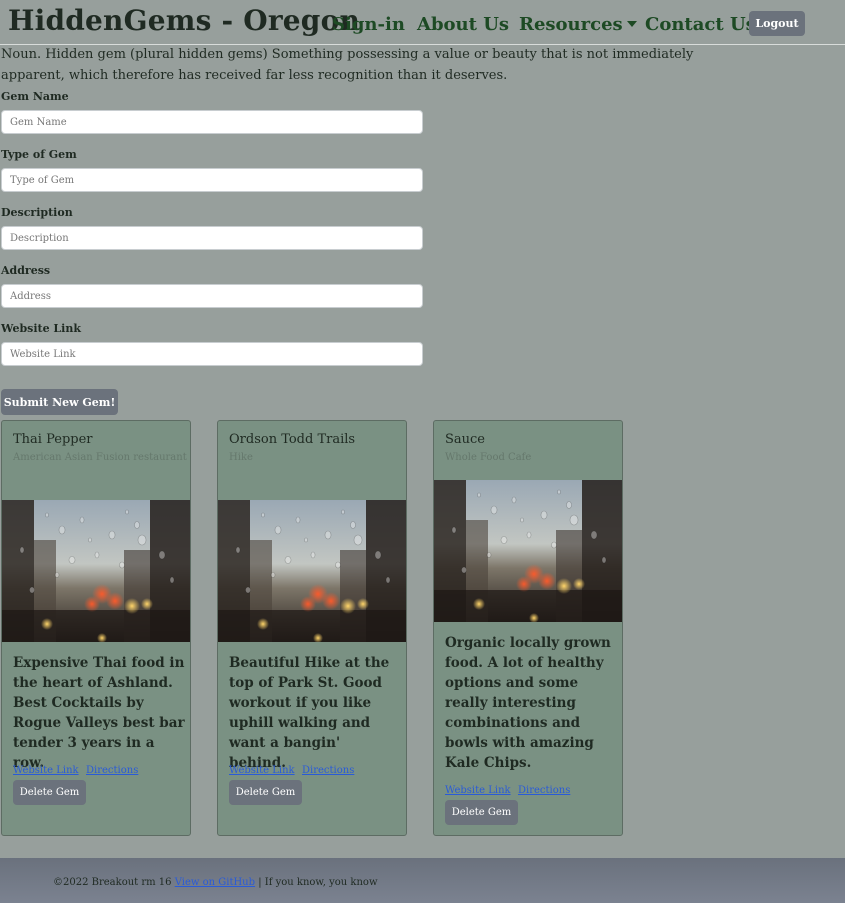 This screenshot has width=845, height=903. What do you see at coordinates (212, 354) in the screenshot?
I see `website-link-input` at bounding box center [212, 354].